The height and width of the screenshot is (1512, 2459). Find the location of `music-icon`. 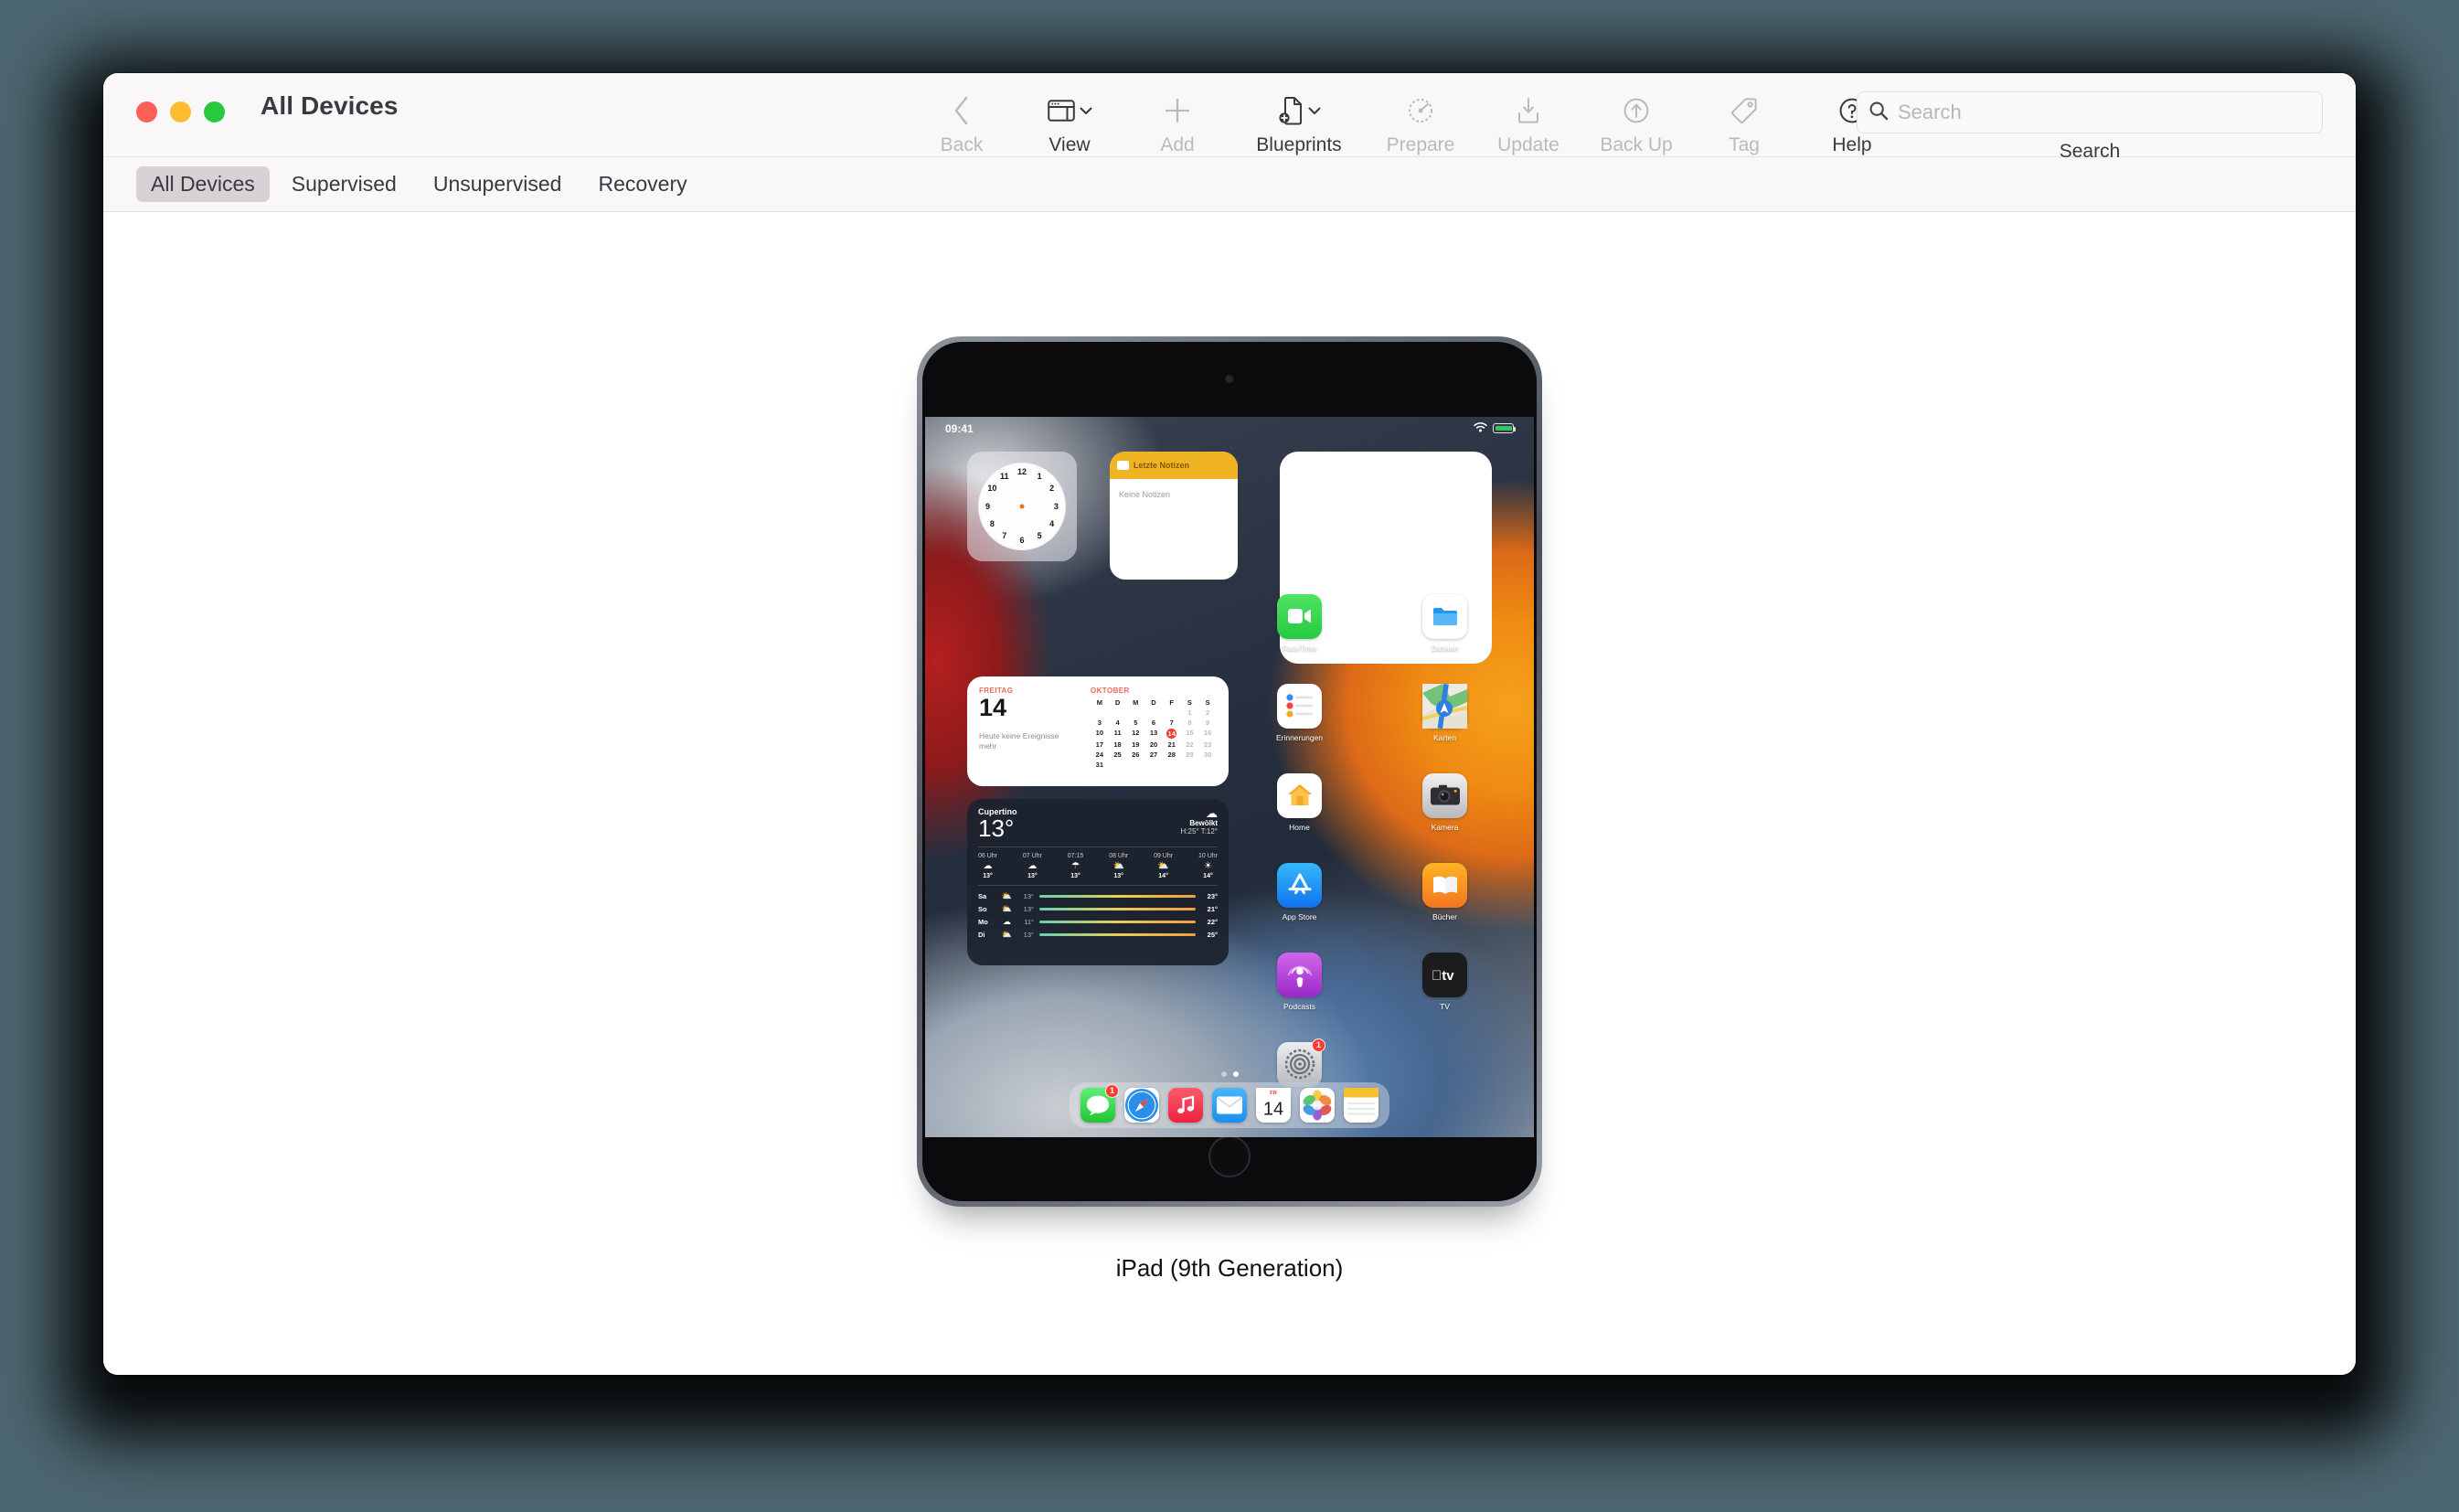

music-icon is located at coordinates (1185, 1105).